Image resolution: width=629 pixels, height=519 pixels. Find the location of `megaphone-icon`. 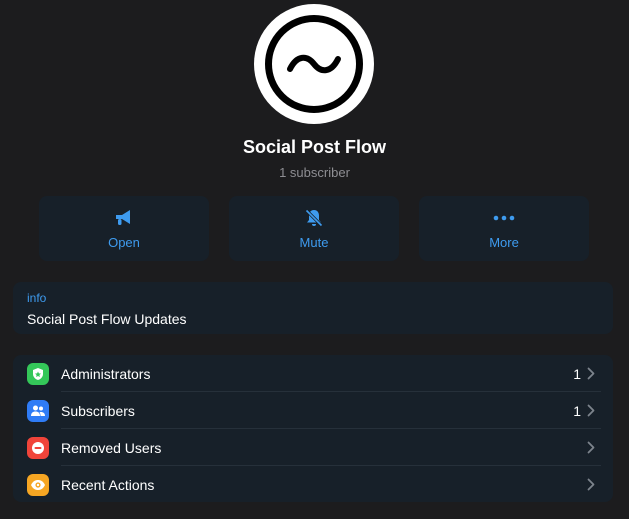

megaphone-icon is located at coordinates (124, 218).